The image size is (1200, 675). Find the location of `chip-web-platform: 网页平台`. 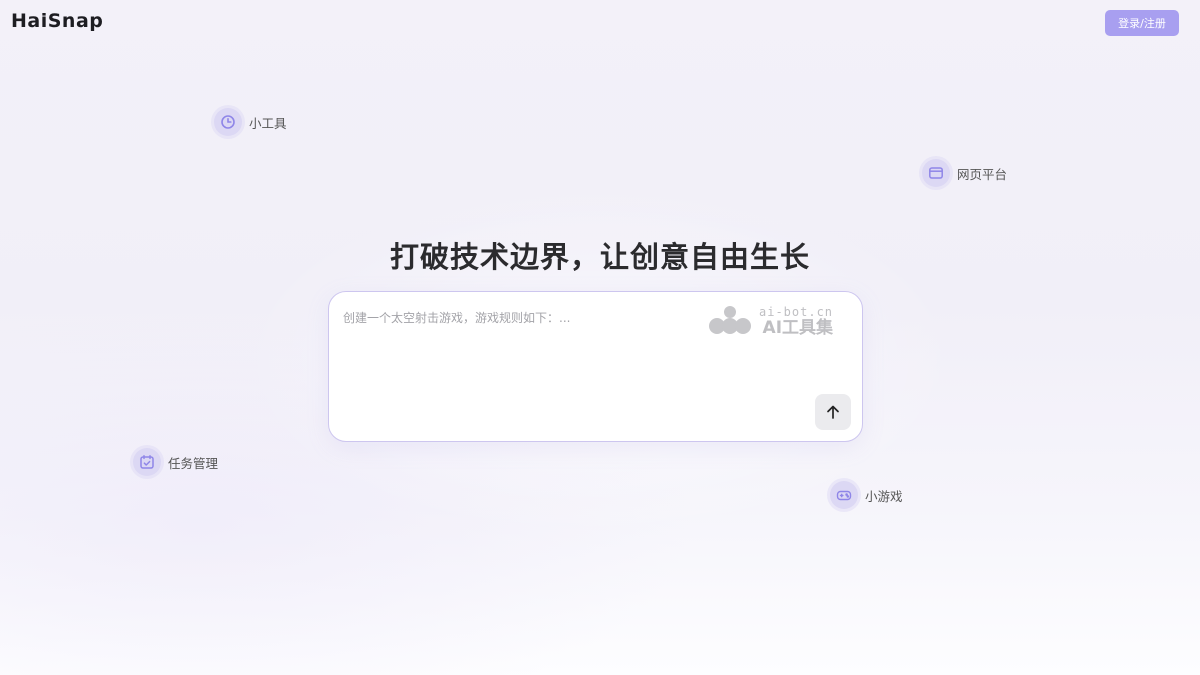

chip-web-platform: 网页平台 is located at coordinates (964, 173).